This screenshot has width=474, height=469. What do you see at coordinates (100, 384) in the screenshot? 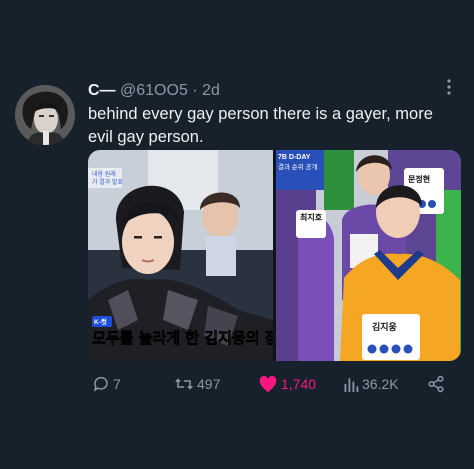
I see `reply-icon` at bounding box center [100, 384].